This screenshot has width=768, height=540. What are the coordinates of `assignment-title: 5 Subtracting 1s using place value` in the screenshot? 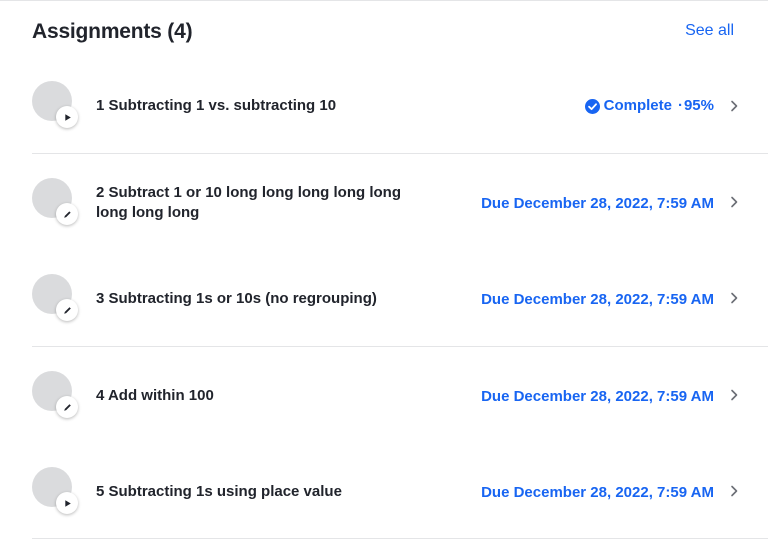 It's located at (219, 491).